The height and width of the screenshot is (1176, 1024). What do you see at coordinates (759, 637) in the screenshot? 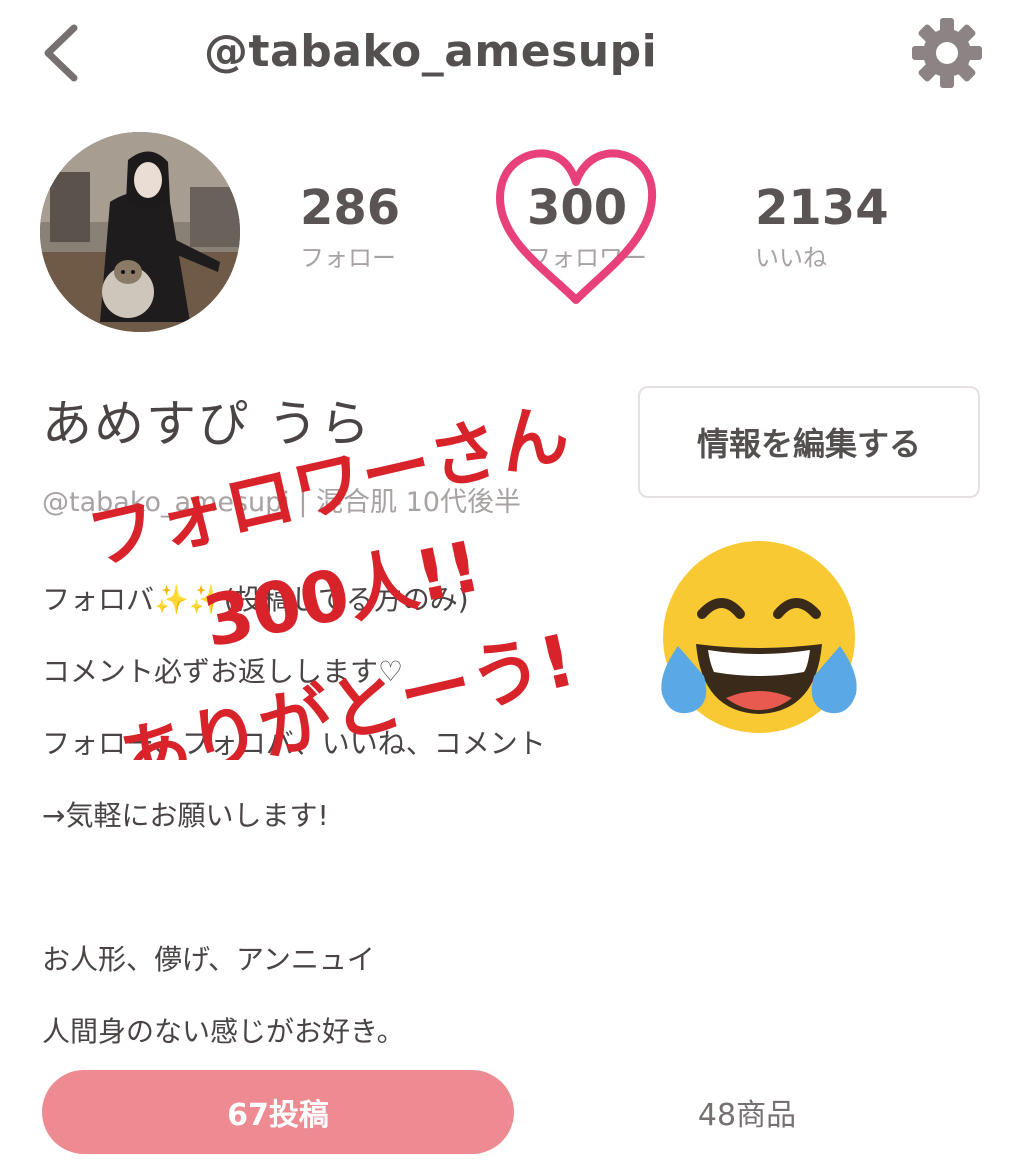
I see `tears-of-joy-emoji` at bounding box center [759, 637].